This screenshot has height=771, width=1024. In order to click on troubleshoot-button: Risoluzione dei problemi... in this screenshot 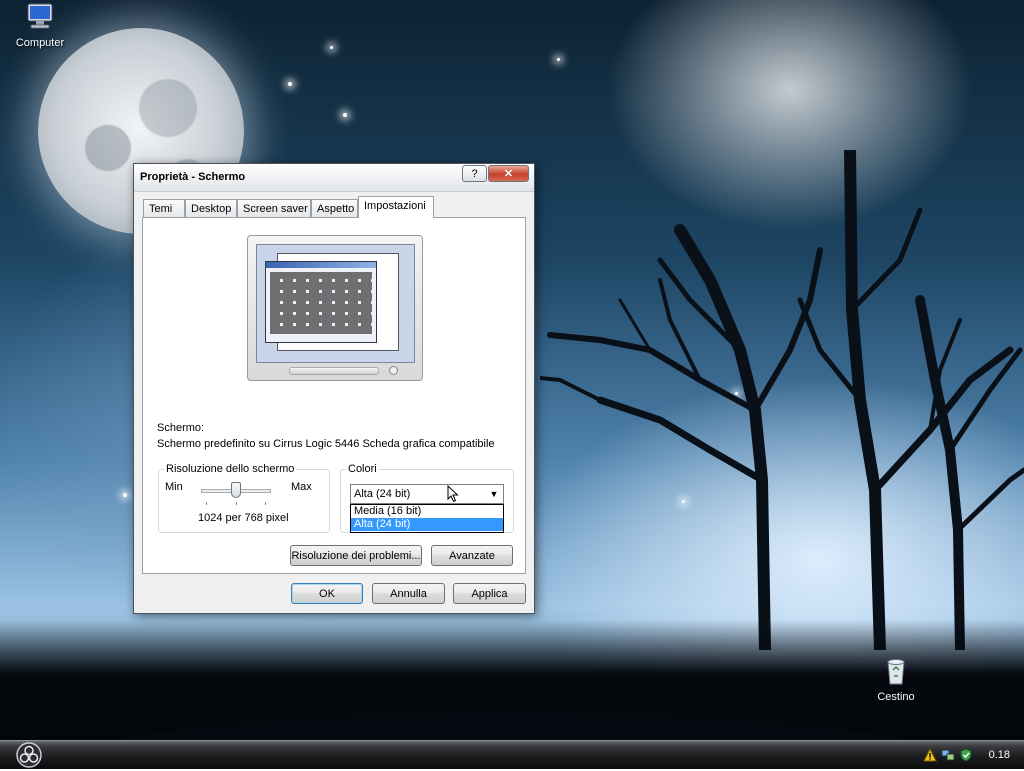, I will do `click(356, 555)`.